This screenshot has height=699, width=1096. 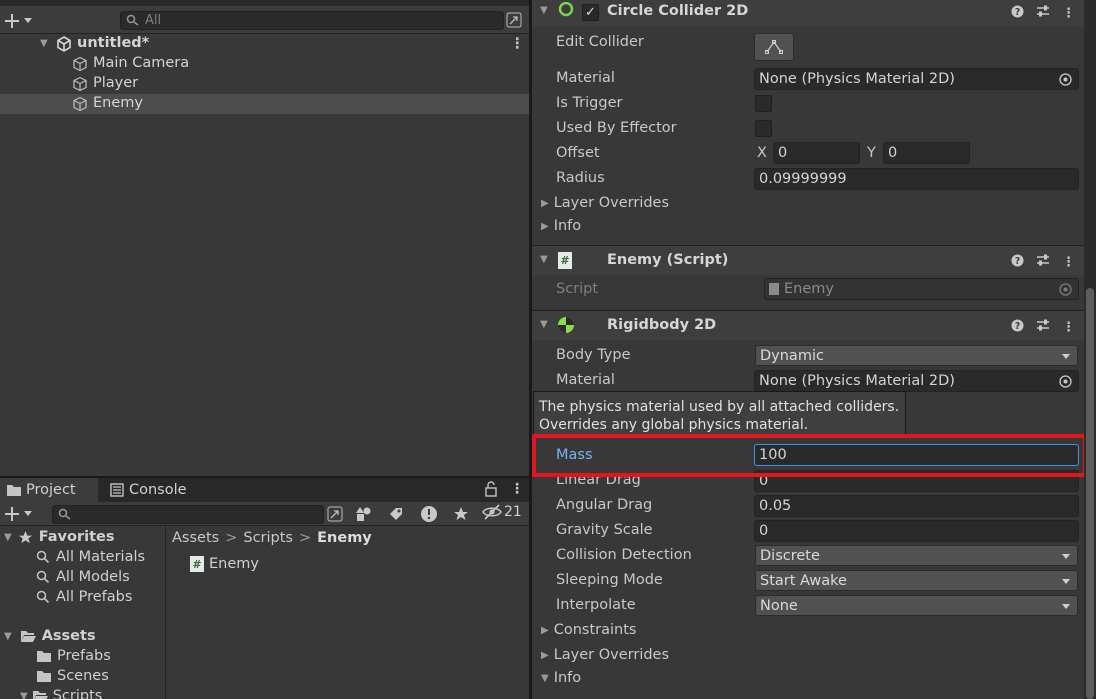 What do you see at coordinates (808, 13) in the screenshot?
I see `component-header-circle-collider: ▼ ✓ Circle Collider 2D ? ⋮` at bounding box center [808, 13].